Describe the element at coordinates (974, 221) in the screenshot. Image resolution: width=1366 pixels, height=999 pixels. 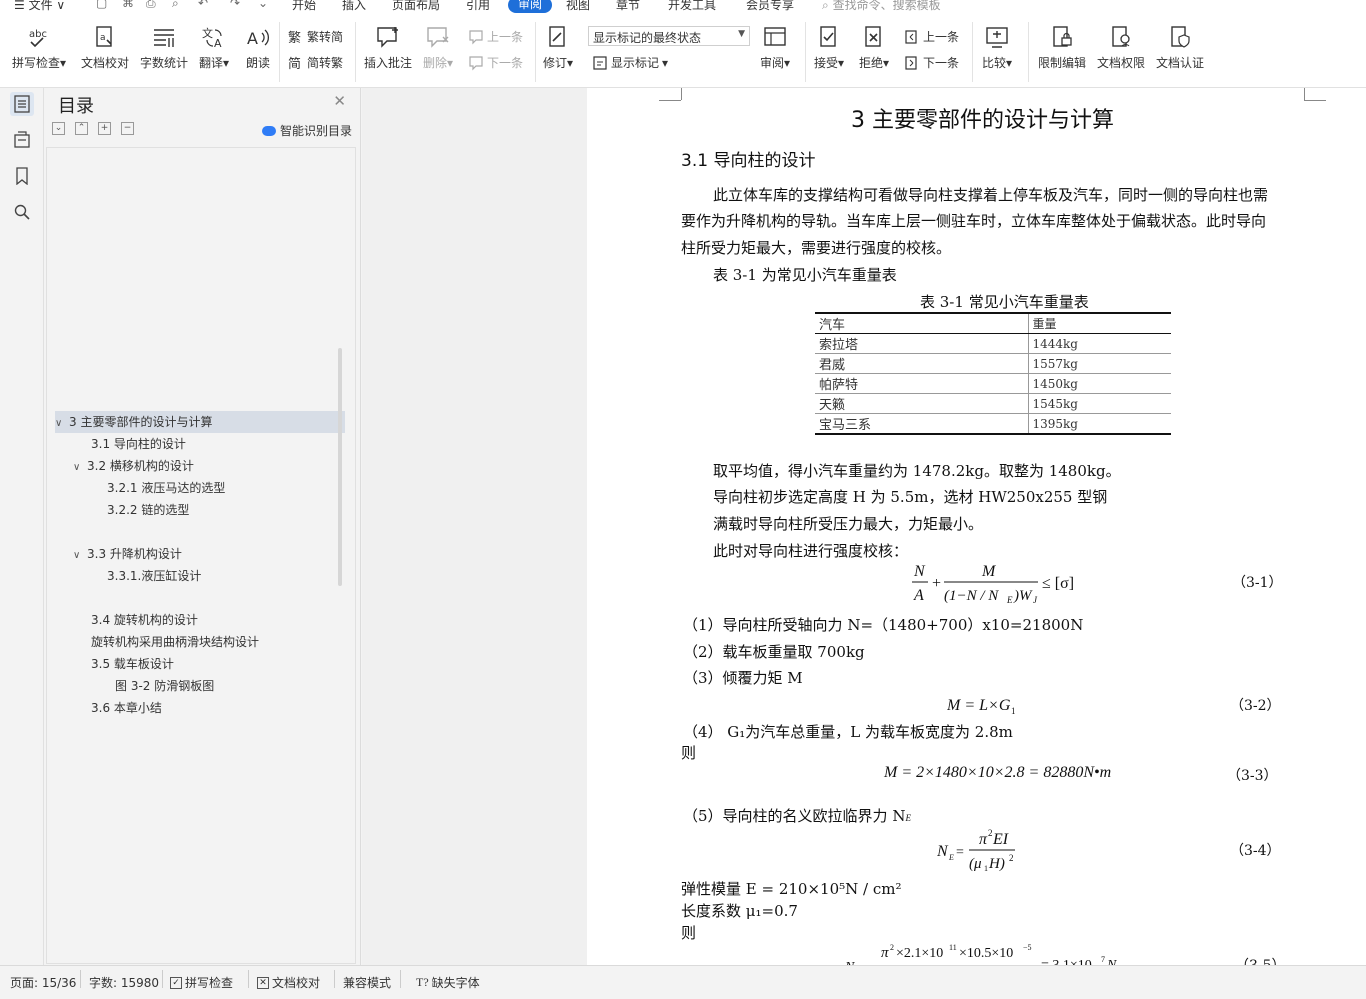
I see `paragraph-line: 要作为升降机构的导轨。当车库上层一侧驻车时，立体车库整体处于偏载状态。此时导向` at that location.